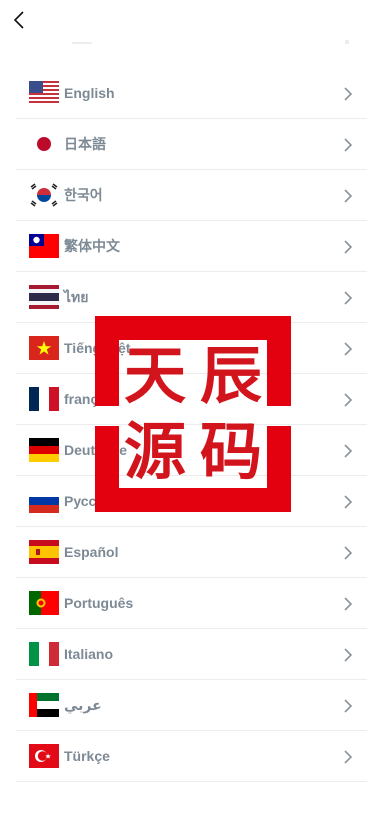  Describe the element at coordinates (92, 246) in the screenshot. I see `language-label: 繁体中文` at that location.